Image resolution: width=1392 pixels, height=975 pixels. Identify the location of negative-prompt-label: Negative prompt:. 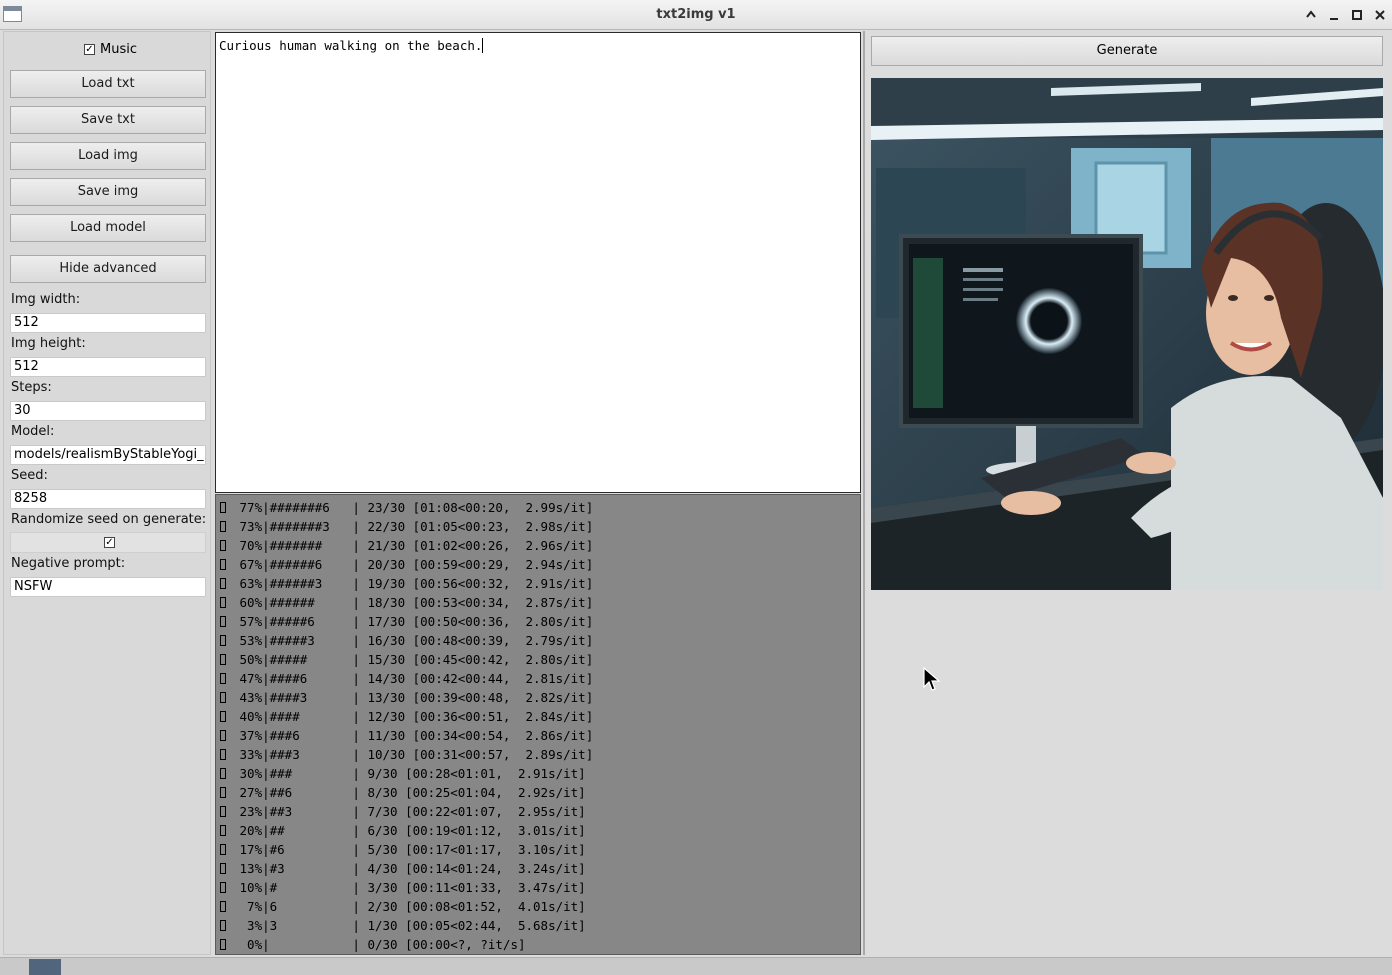
(68, 563).